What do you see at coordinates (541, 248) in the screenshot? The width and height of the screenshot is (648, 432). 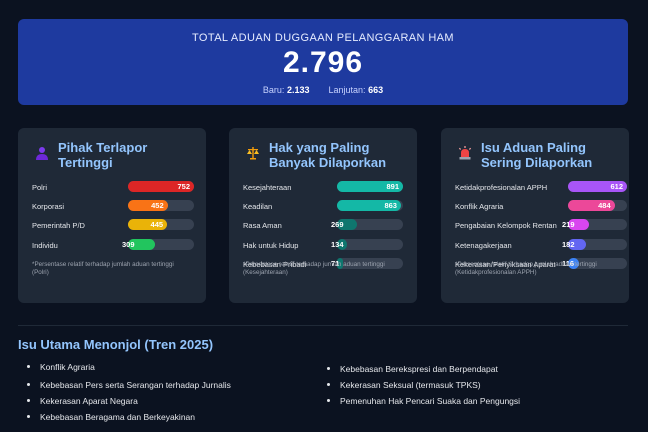 I see `bar-row: Ketenagakerjaan 182` at bounding box center [541, 248].